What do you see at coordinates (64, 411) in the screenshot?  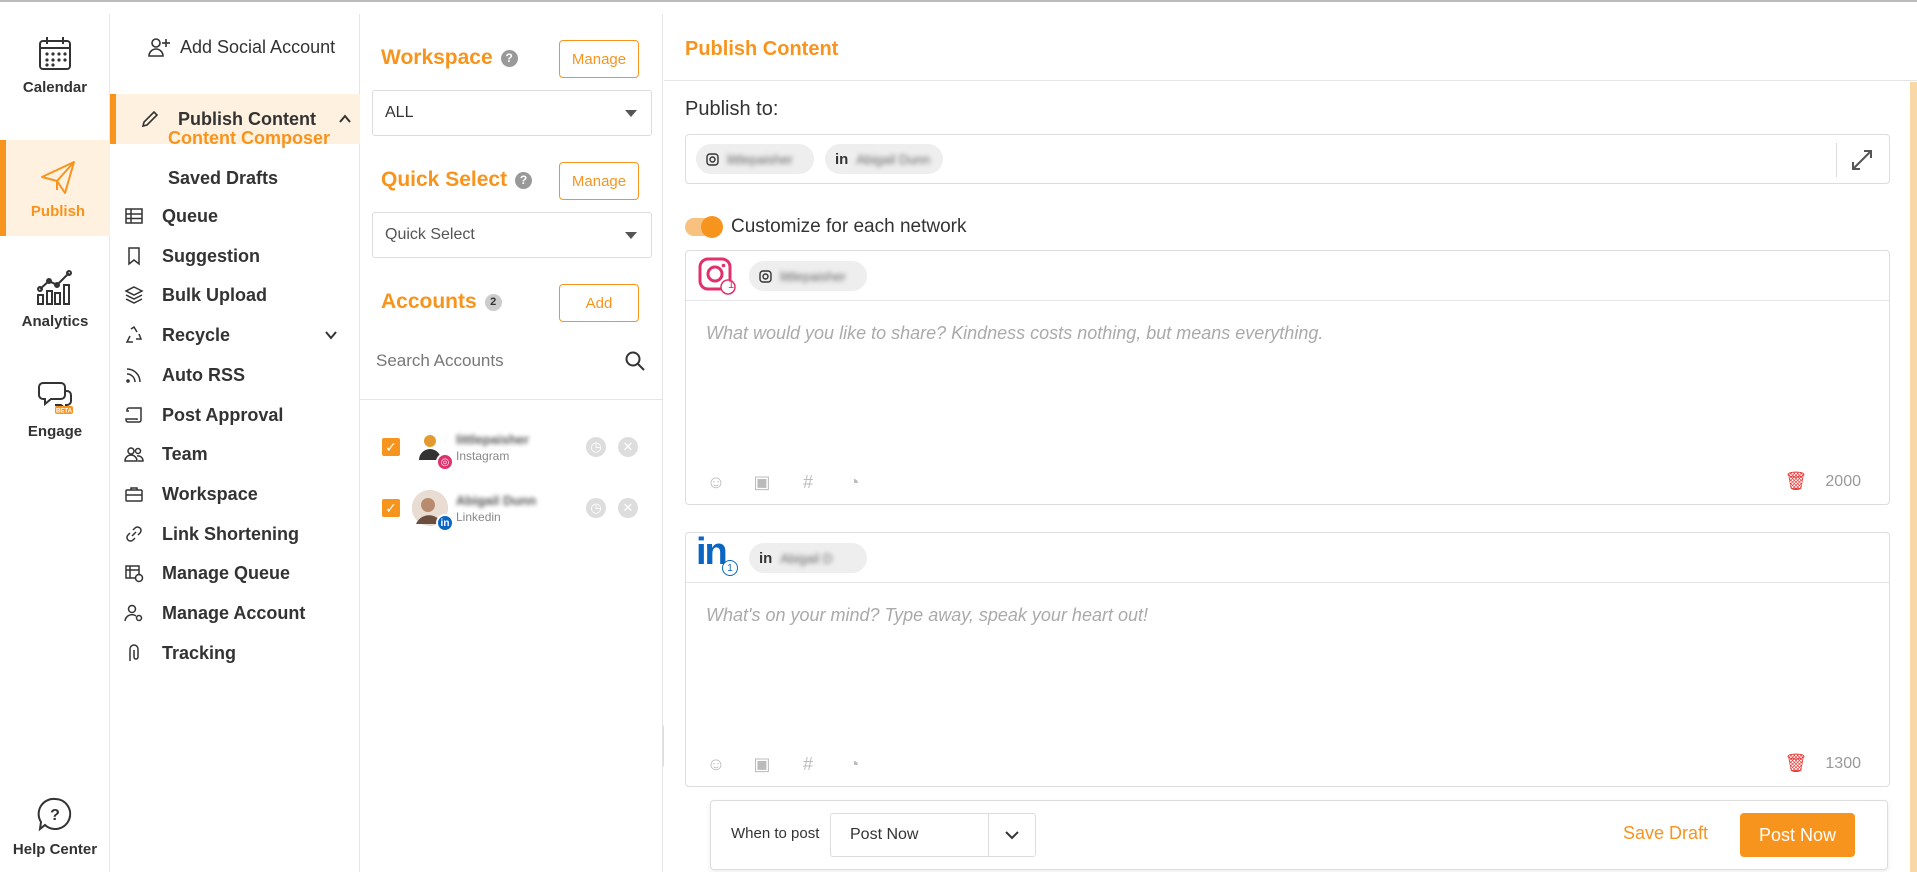 I see `beta-badge: BETA` at bounding box center [64, 411].